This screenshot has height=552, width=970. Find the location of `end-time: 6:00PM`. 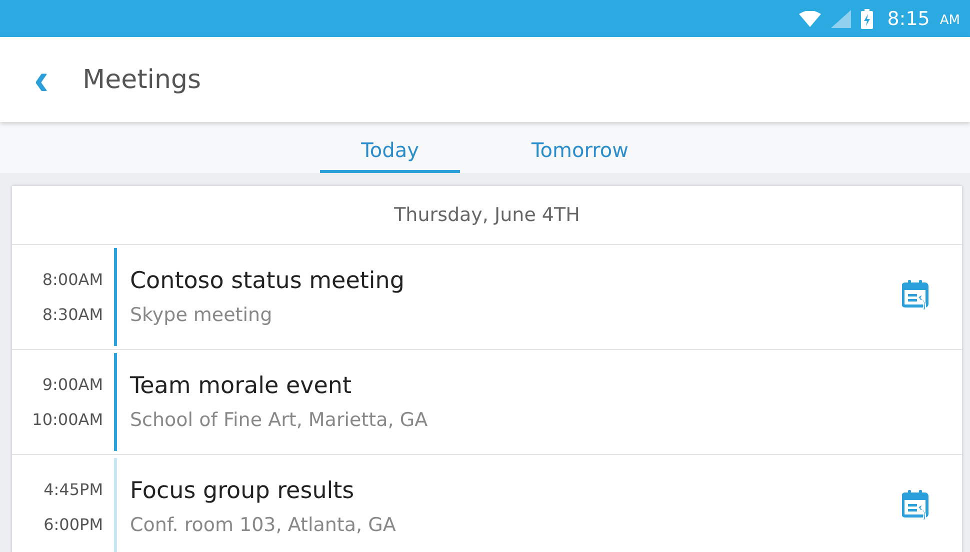

end-time: 6:00PM is located at coordinates (73, 524).